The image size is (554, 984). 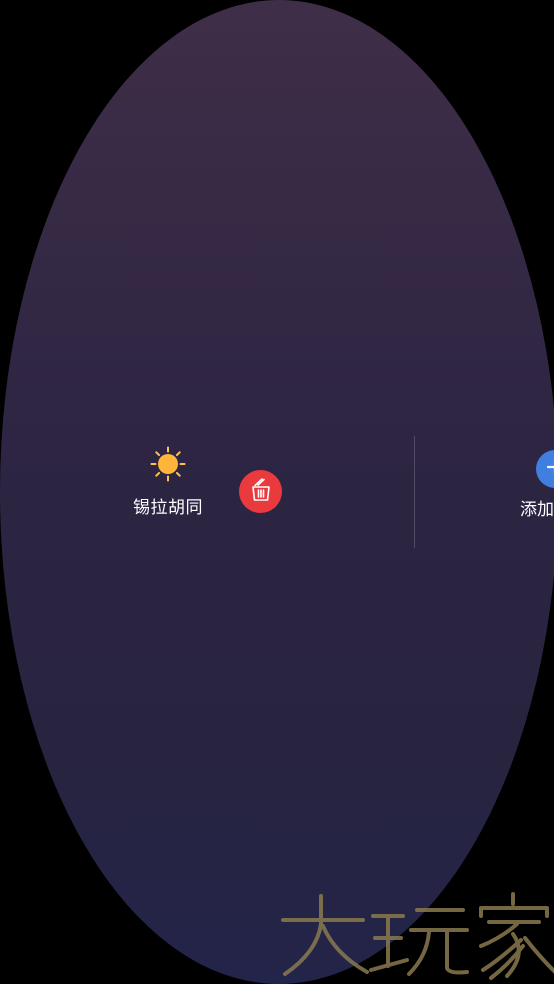 I want to click on watermark-logo, so click(x=415, y=937).